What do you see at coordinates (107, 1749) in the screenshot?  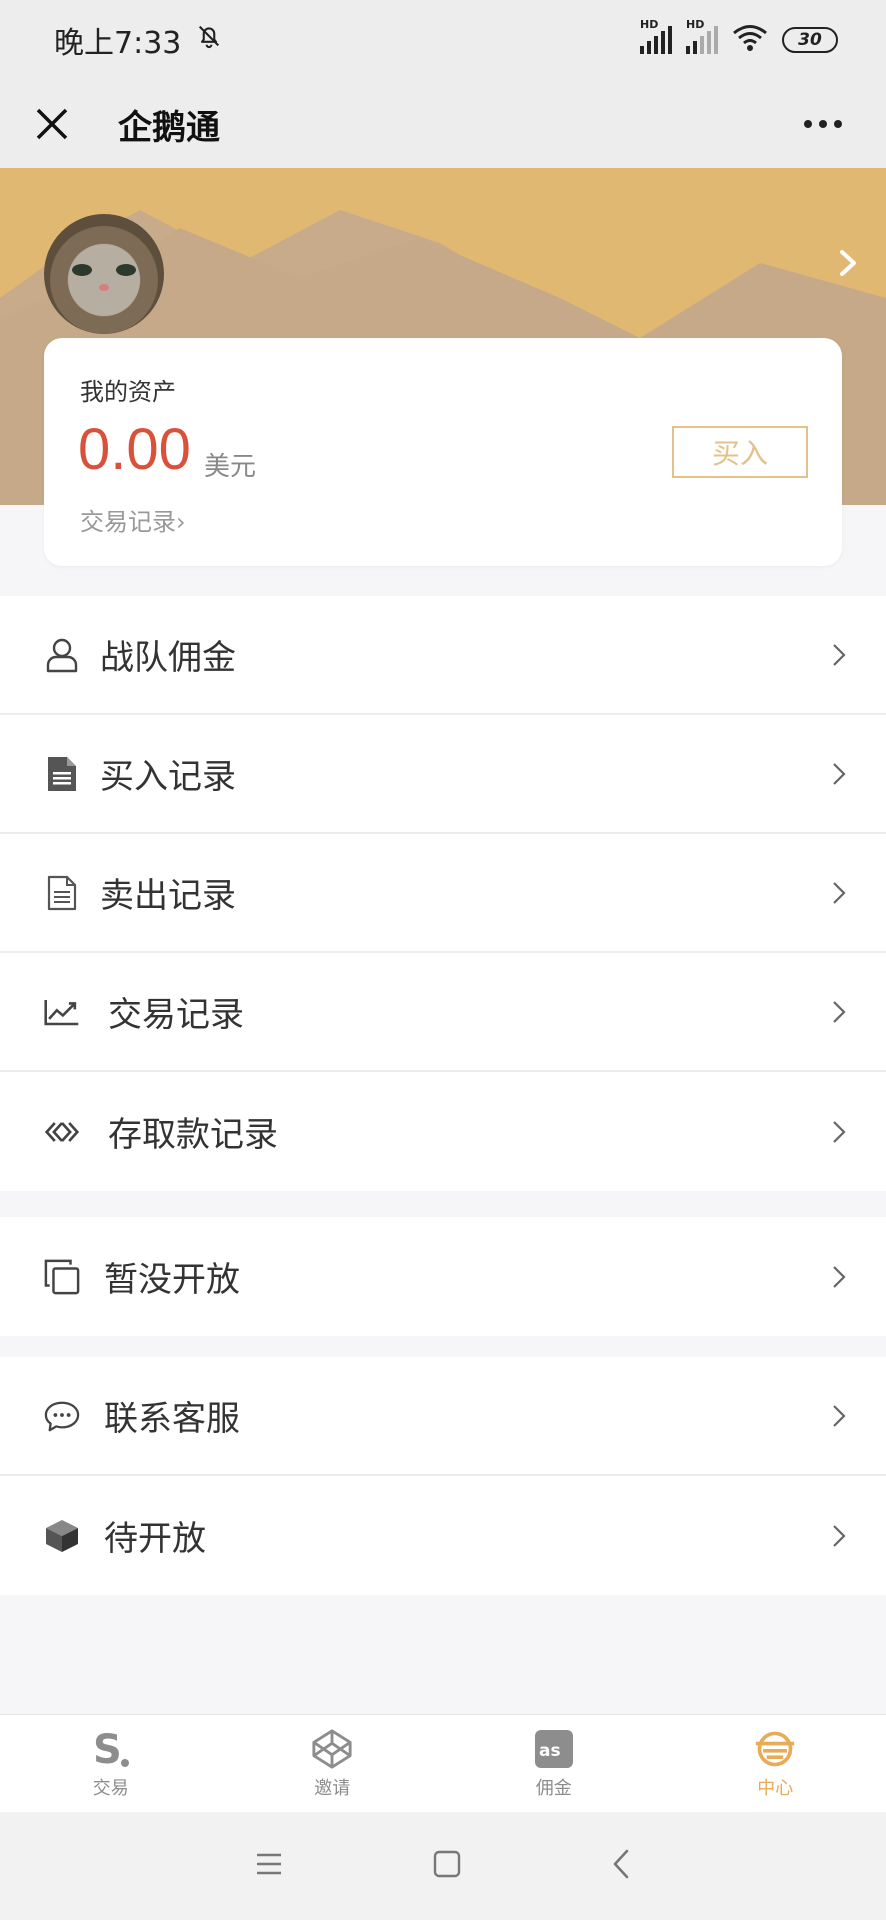 I see `svg-text: S` at bounding box center [107, 1749].